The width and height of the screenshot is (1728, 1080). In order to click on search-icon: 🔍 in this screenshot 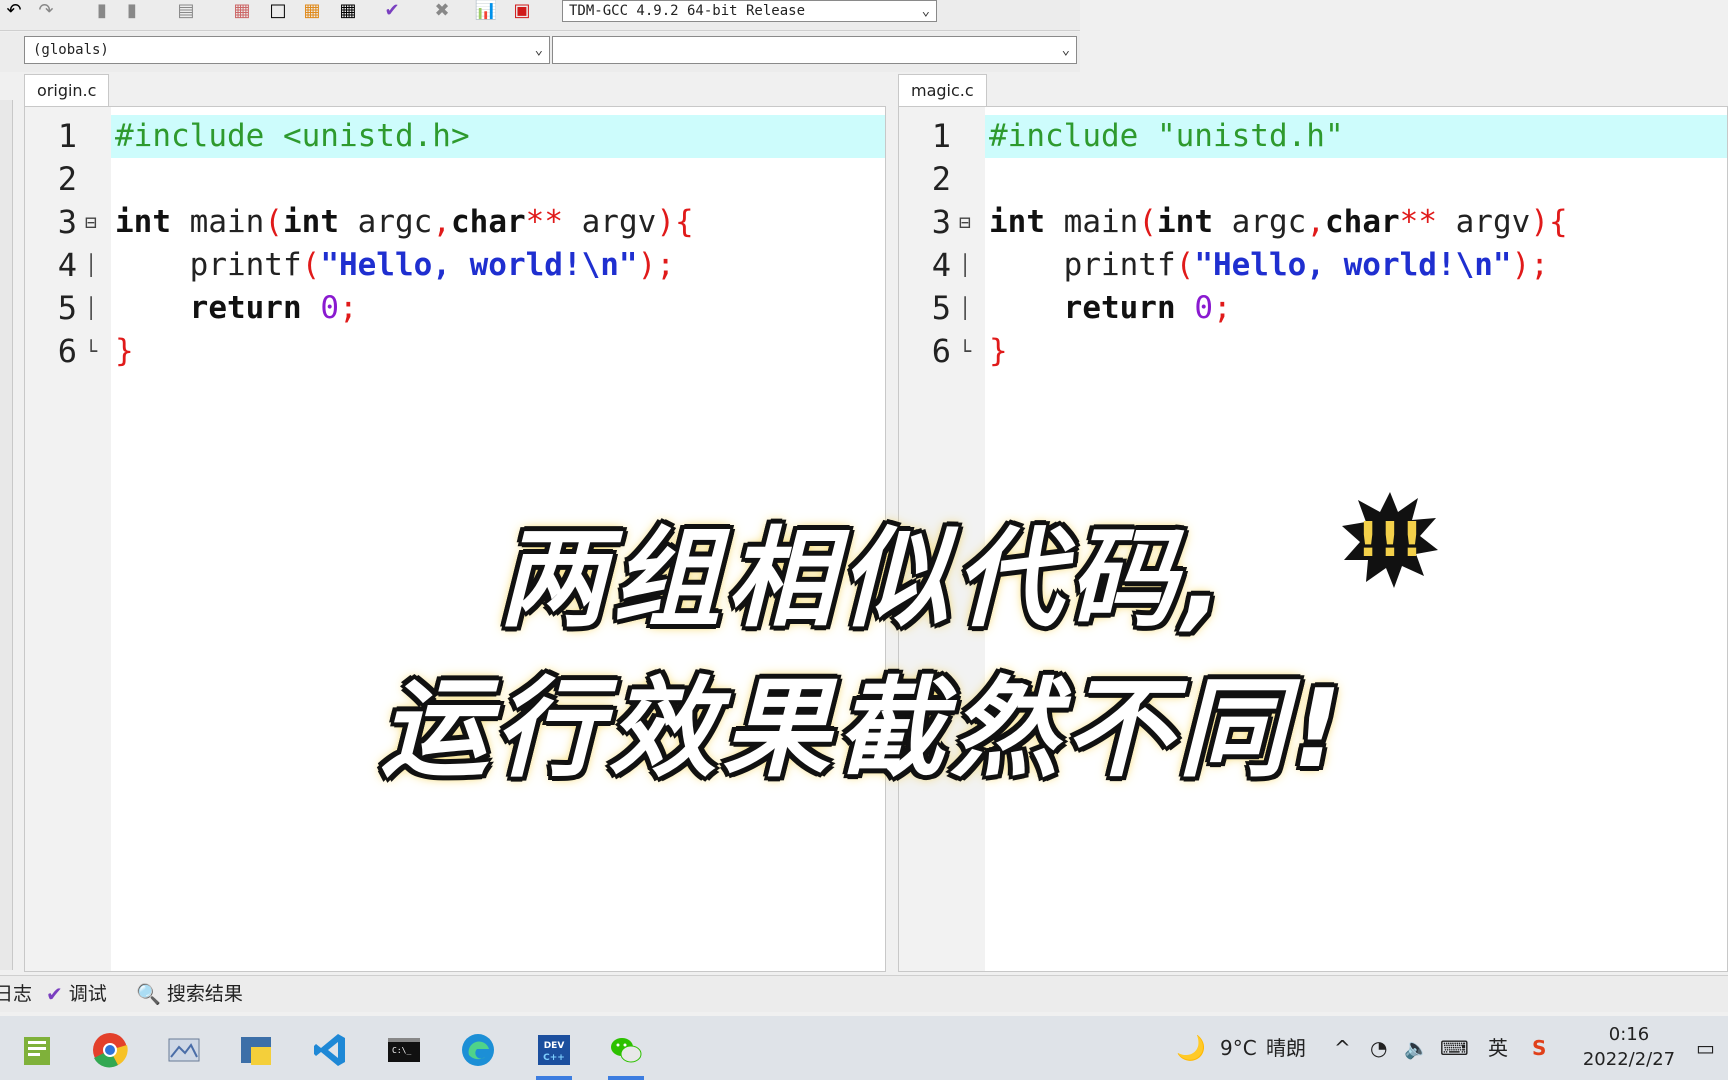, I will do `click(148, 994)`.